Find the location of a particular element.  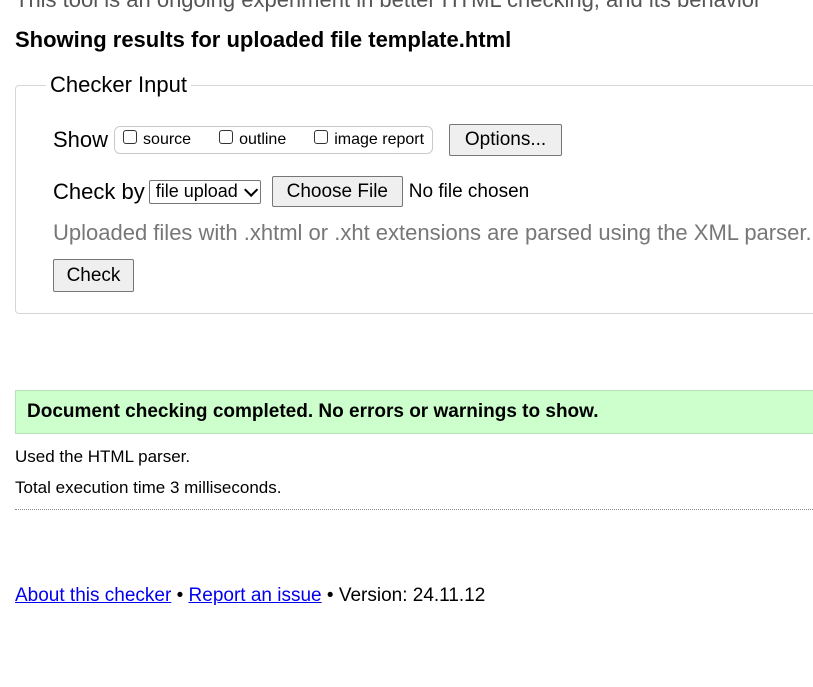

show-label: Show is located at coordinates (81, 139).